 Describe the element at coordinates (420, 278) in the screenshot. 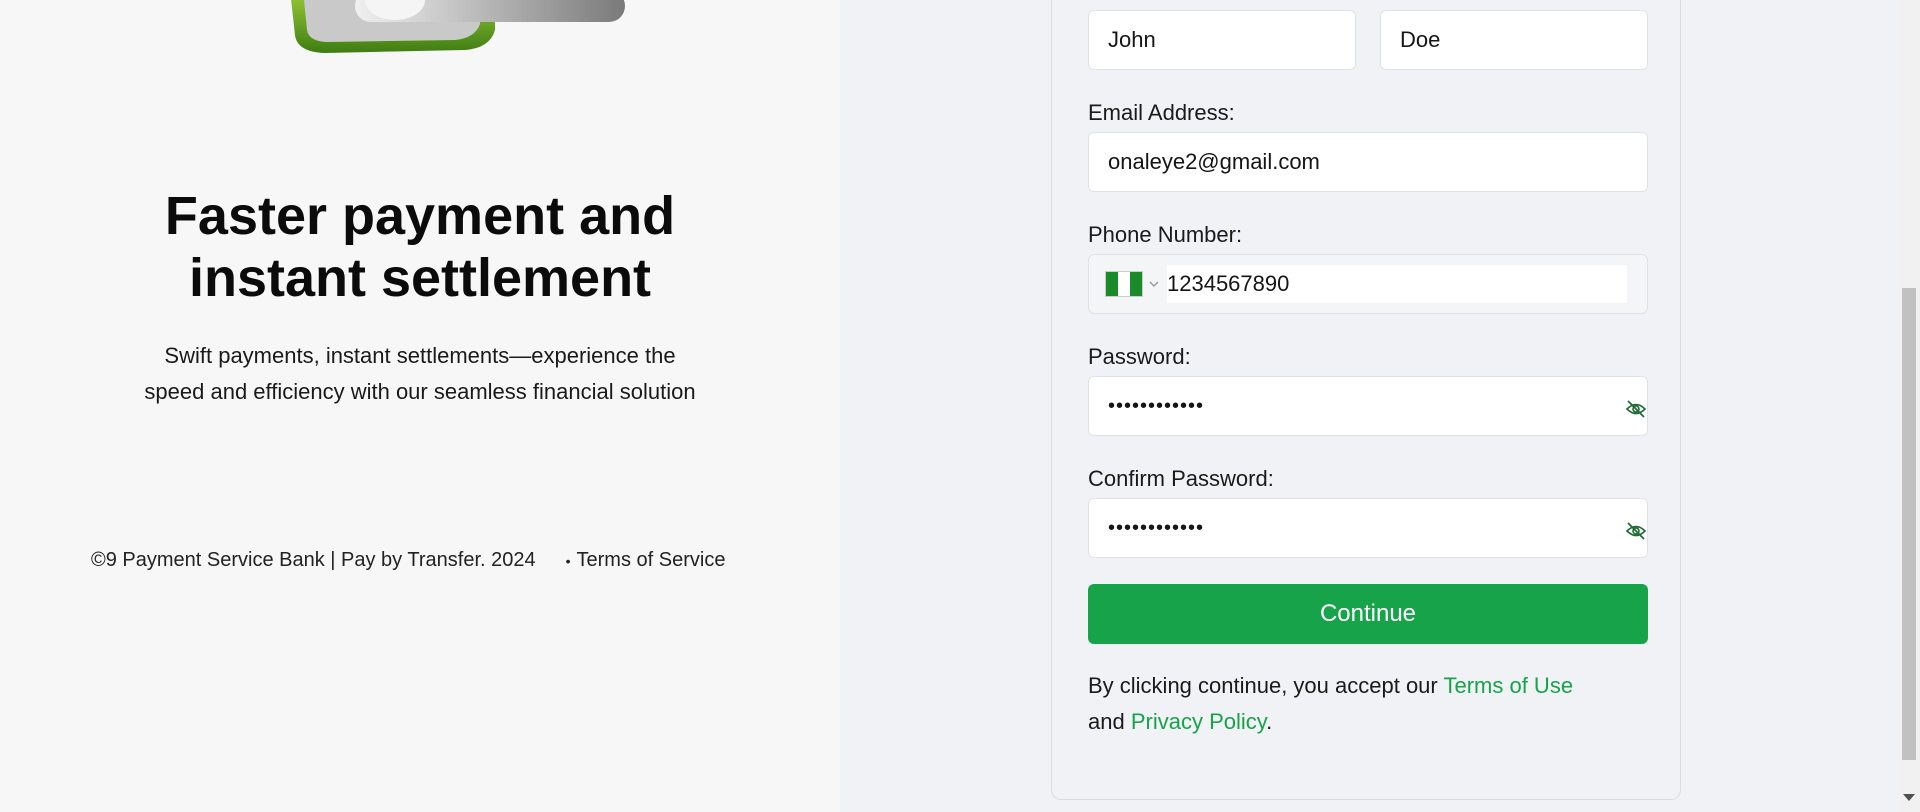

I see `hero-title-line: instant settlement` at that location.